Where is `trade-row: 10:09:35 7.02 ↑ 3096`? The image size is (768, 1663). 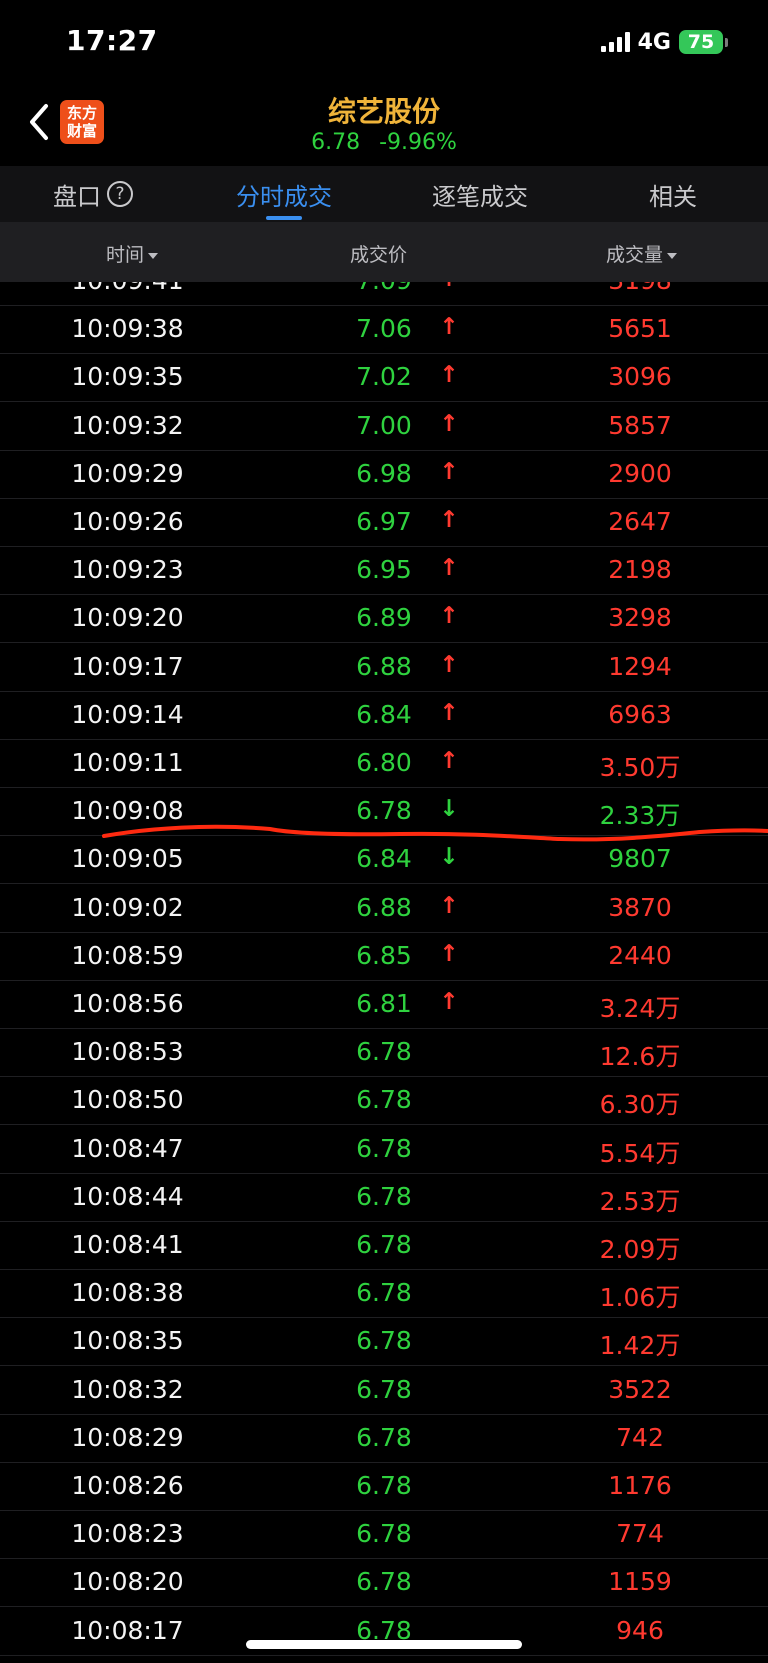
trade-row: 10:09:35 7.02 ↑ 3096 is located at coordinates (384, 378).